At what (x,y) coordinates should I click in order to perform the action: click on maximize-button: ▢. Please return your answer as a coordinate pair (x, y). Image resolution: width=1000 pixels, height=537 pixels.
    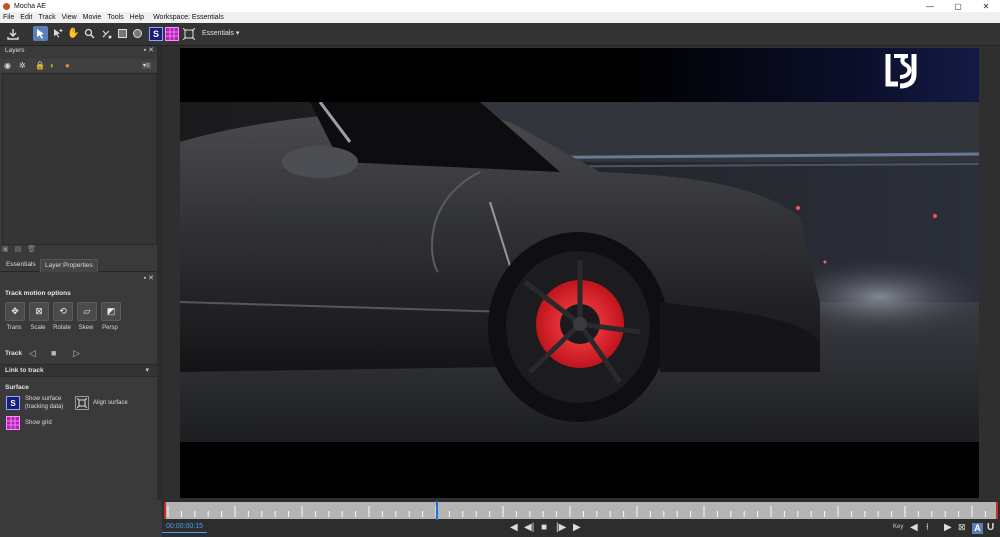
    Looking at the image, I should click on (958, 6).